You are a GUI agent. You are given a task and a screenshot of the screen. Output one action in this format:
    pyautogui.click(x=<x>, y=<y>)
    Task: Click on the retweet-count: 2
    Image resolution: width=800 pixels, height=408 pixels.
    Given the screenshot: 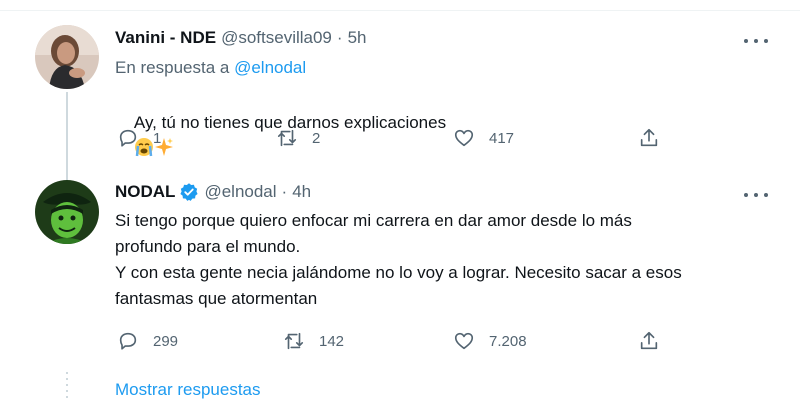 What is the action you would take?
    pyautogui.click(x=316, y=138)
    